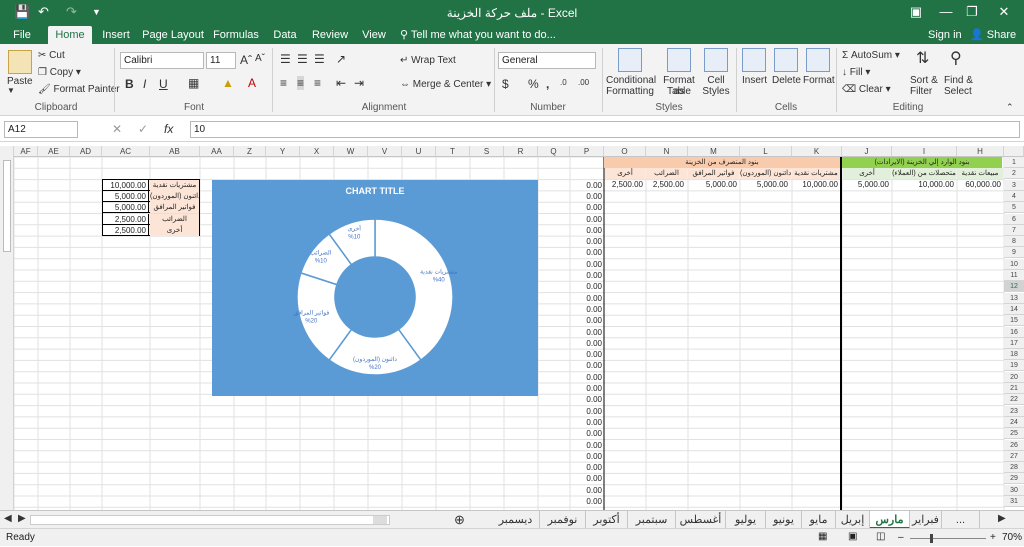 The height and width of the screenshot is (547, 1024). Describe the element at coordinates (931, 538) in the screenshot. I see `zoom-thumb` at that location.